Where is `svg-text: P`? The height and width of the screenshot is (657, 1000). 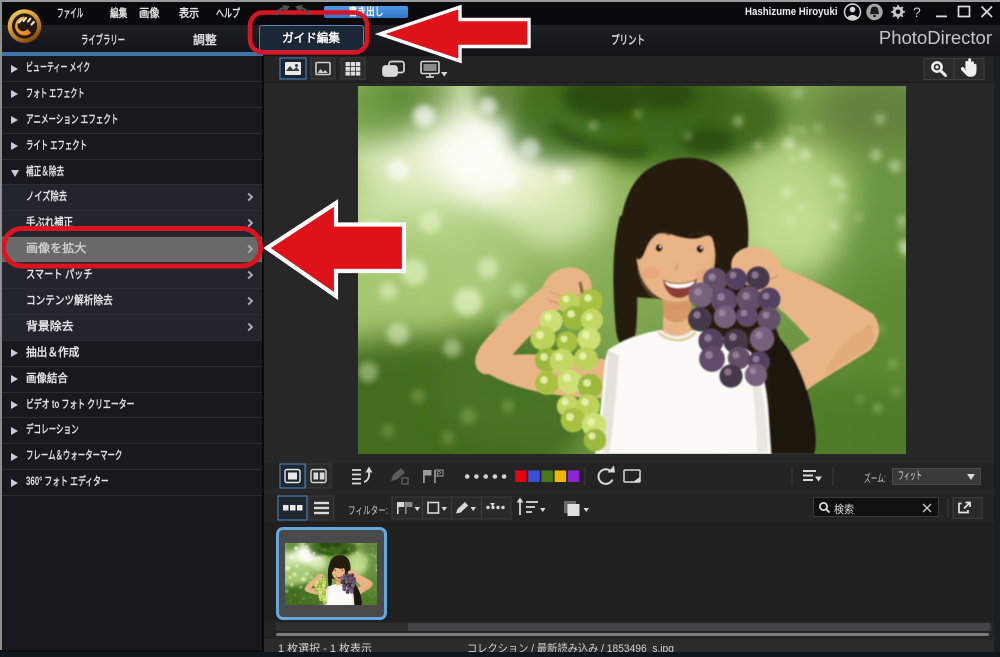
svg-text: P is located at coordinates (439, 474).